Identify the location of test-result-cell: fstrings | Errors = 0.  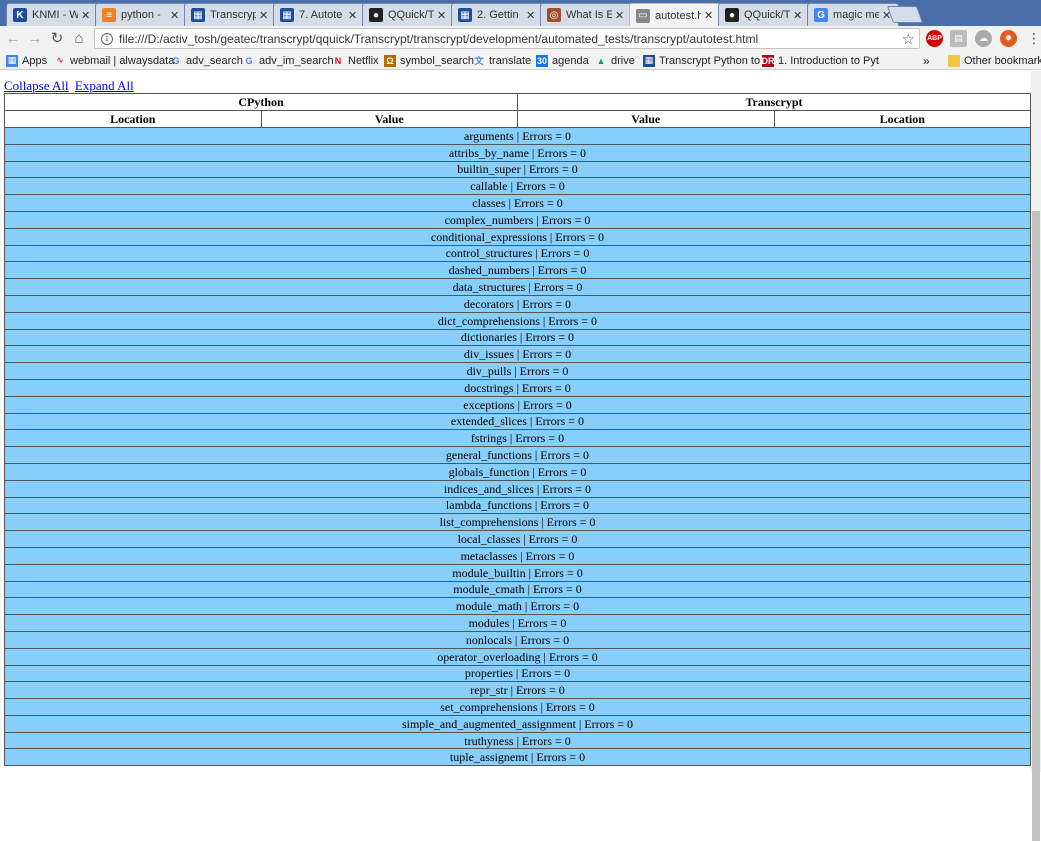
(517, 438).